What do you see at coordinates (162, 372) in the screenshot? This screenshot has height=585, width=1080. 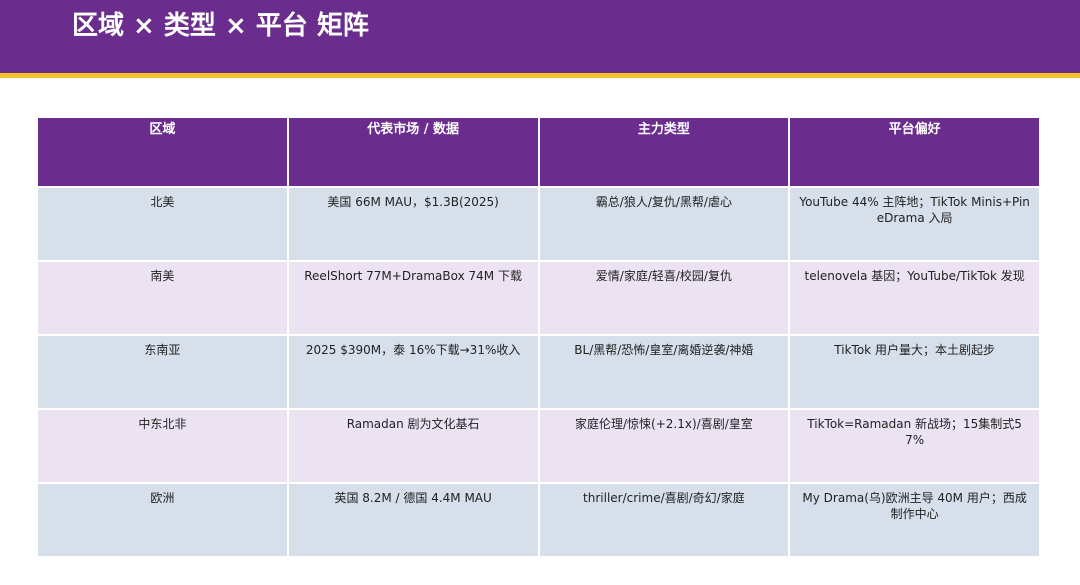 I see `cell-region: 东南亚` at bounding box center [162, 372].